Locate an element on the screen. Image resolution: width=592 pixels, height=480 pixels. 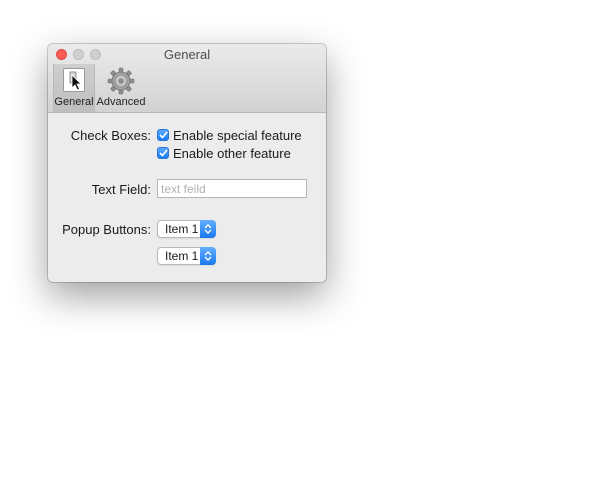
gear-icon is located at coordinates (121, 82).